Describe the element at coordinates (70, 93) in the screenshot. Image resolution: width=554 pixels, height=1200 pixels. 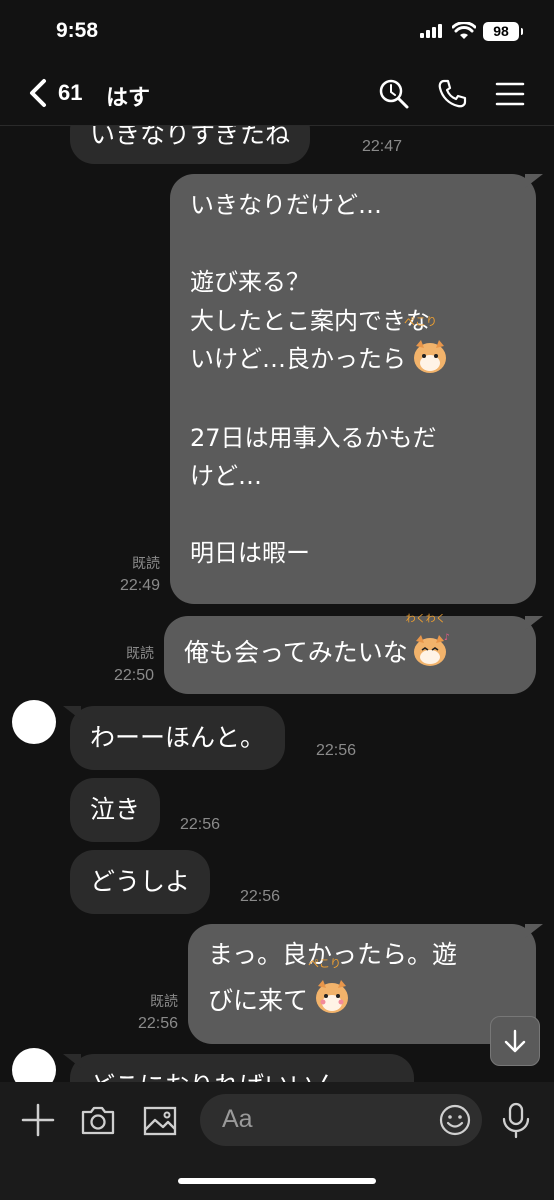
I see `unread-count: 61` at that location.